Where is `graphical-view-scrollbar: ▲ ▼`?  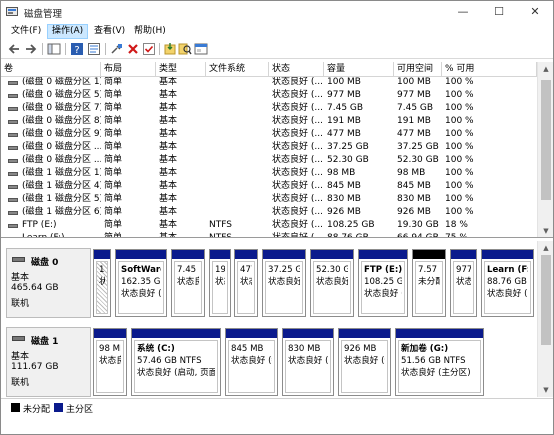
graphical-view-scrollbar: ▲ ▼ is located at coordinates (545, 319).